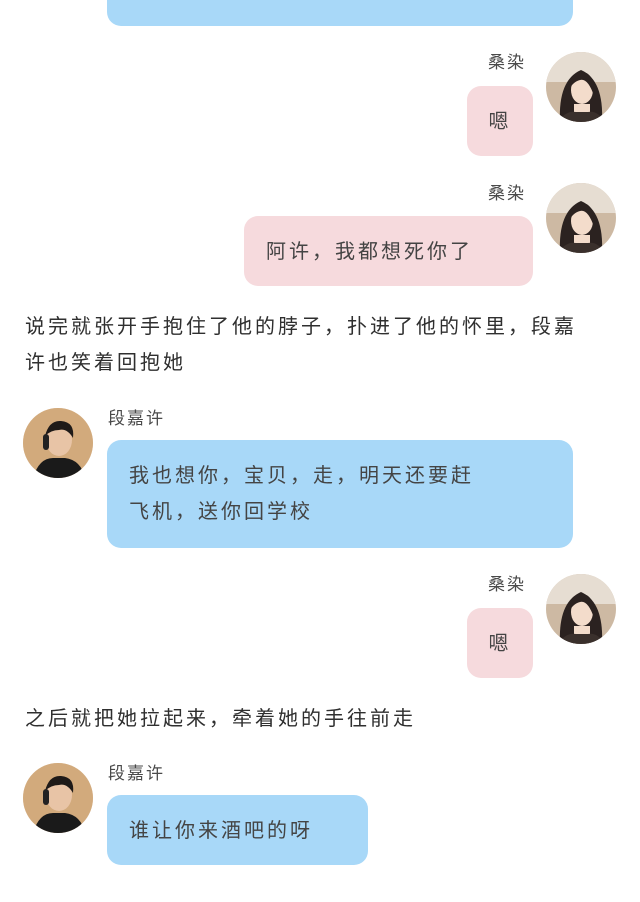  What do you see at coordinates (369, 251) in the screenshot?
I see `message-text: 阿许，我都想死你了` at bounding box center [369, 251].